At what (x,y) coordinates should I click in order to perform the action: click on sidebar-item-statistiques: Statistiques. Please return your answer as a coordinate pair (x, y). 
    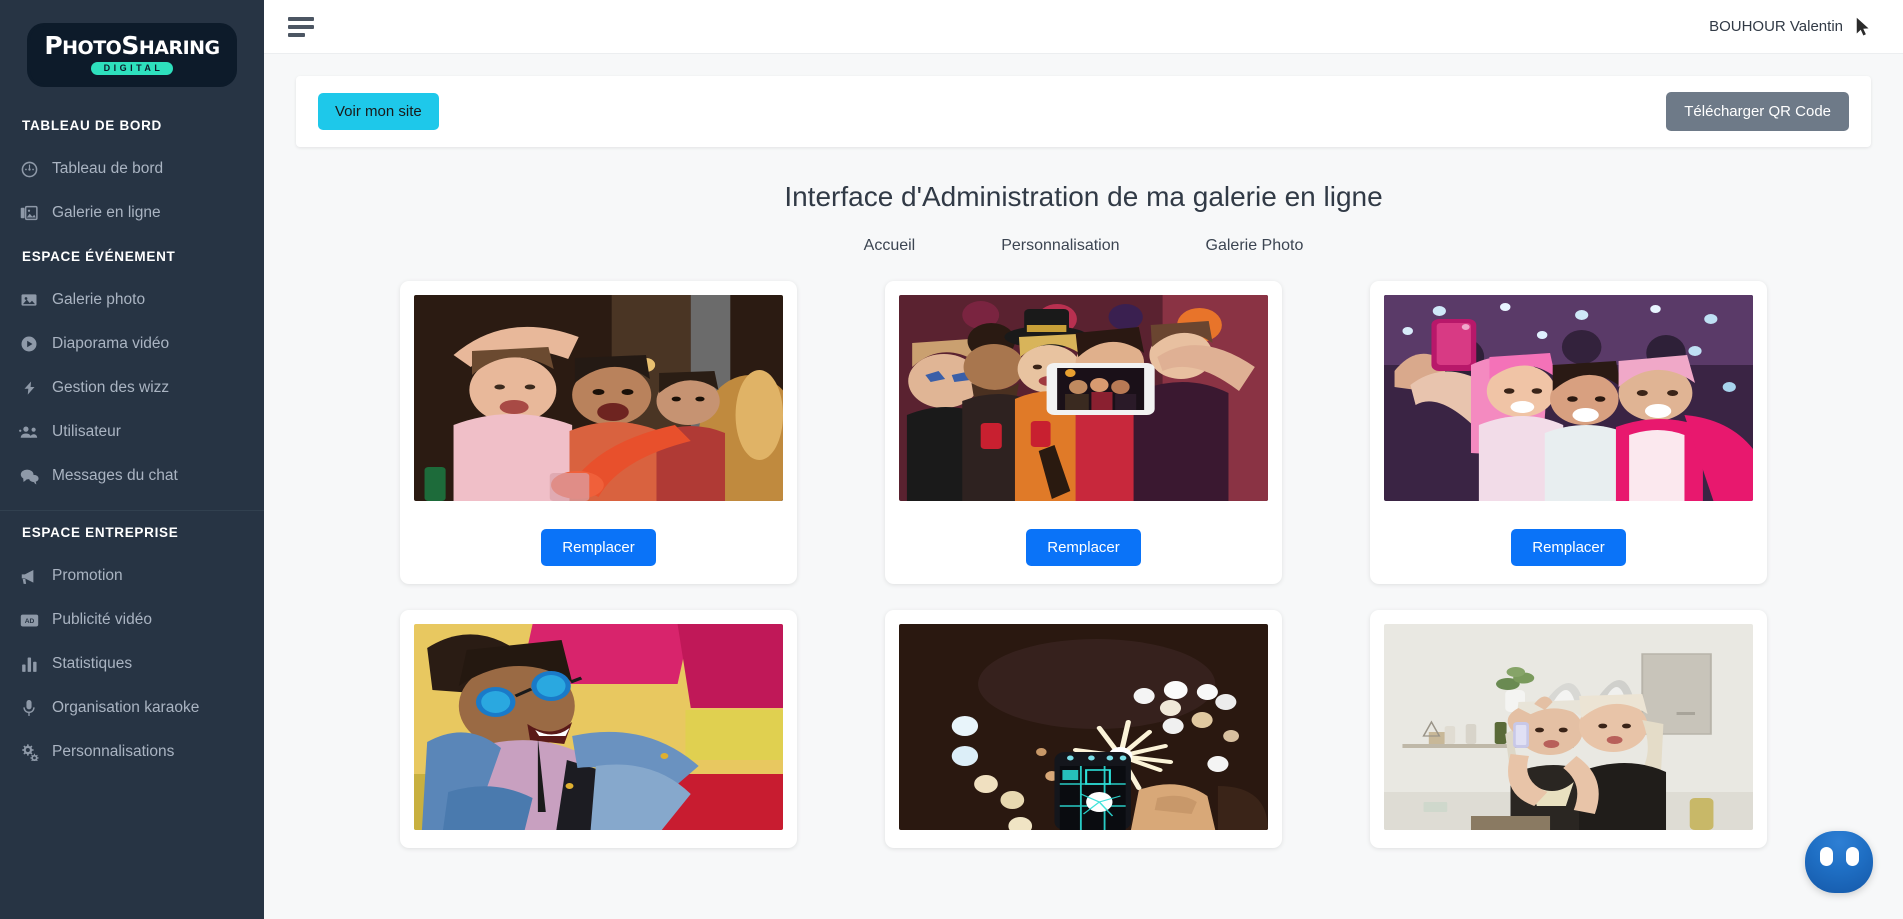
    Looking at the image, I should click on (132, 664).